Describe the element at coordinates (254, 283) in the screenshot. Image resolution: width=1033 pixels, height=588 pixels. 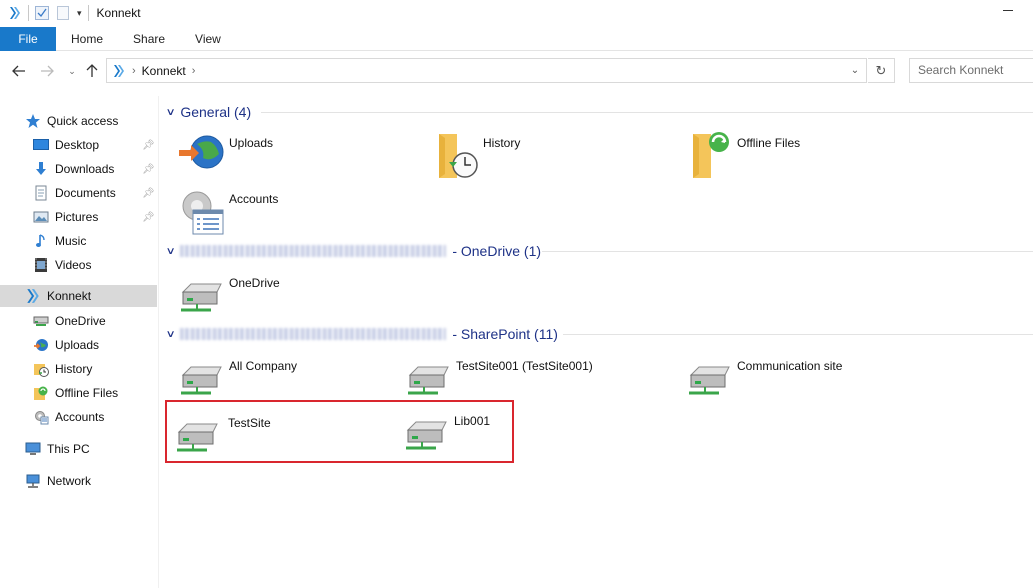
I see `tile-onedrive-label: OneDrive` at that location.